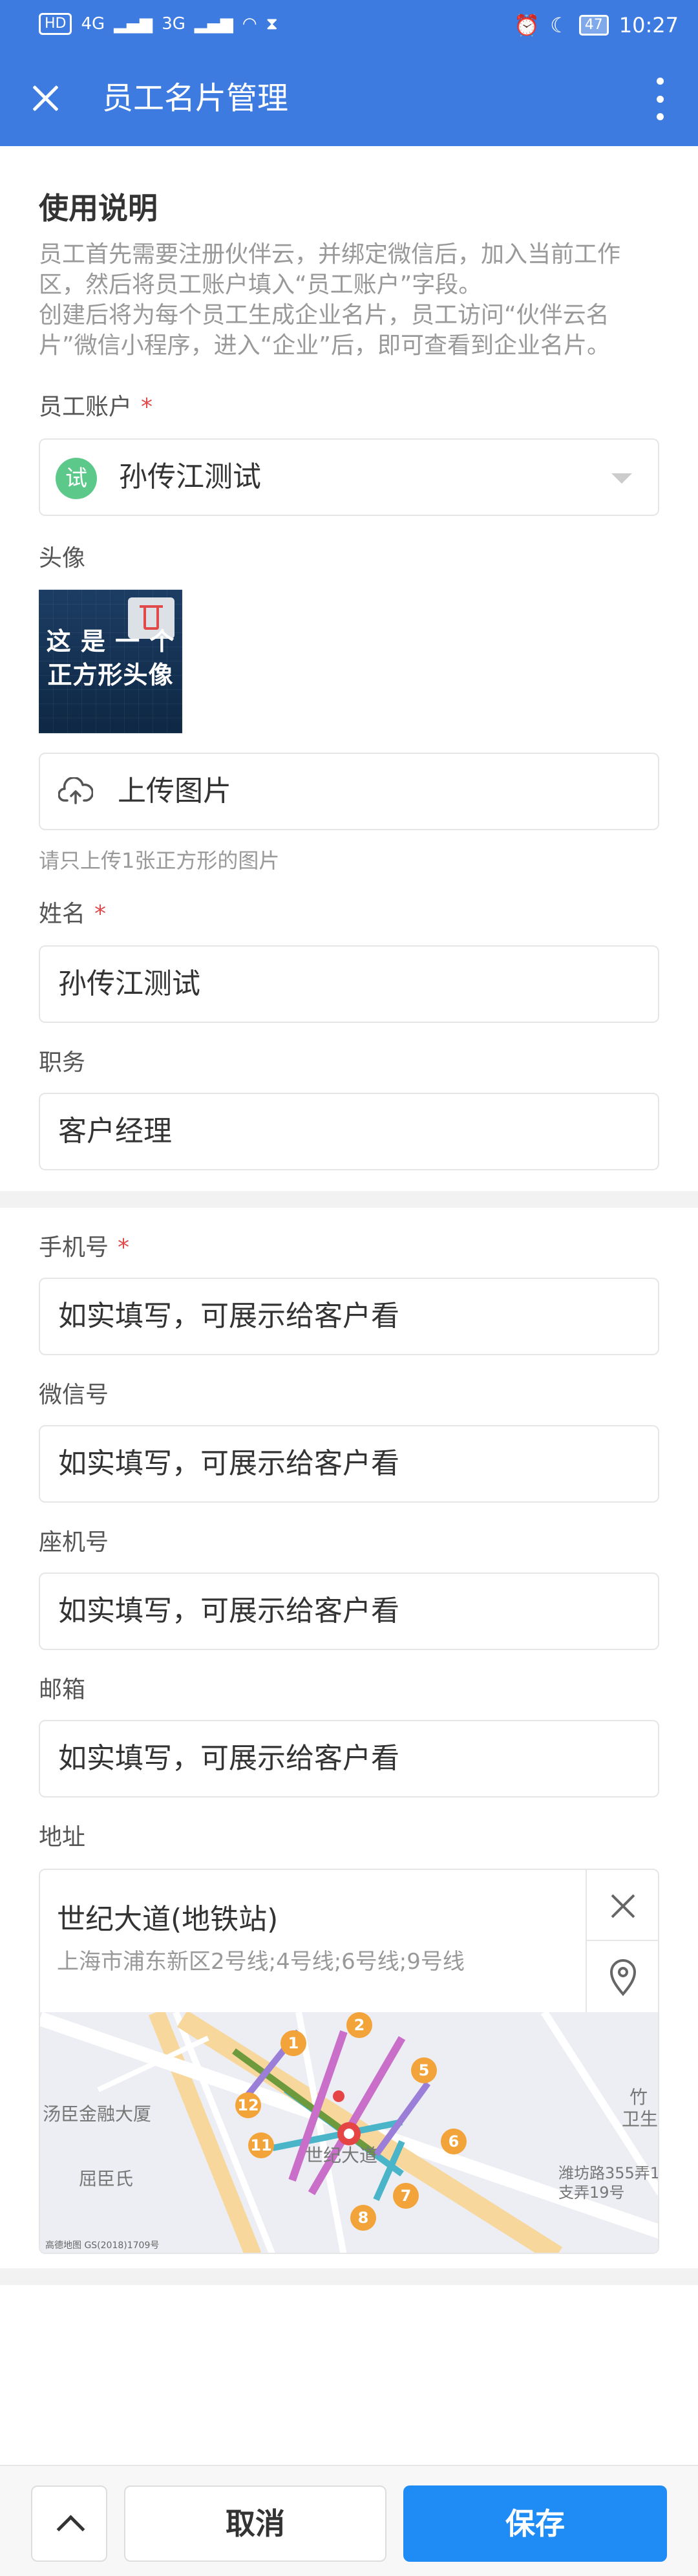 The width and height of the screenshot is (698, 2576). I want to click on metro-line-marker: 5, so click(424, 2070).